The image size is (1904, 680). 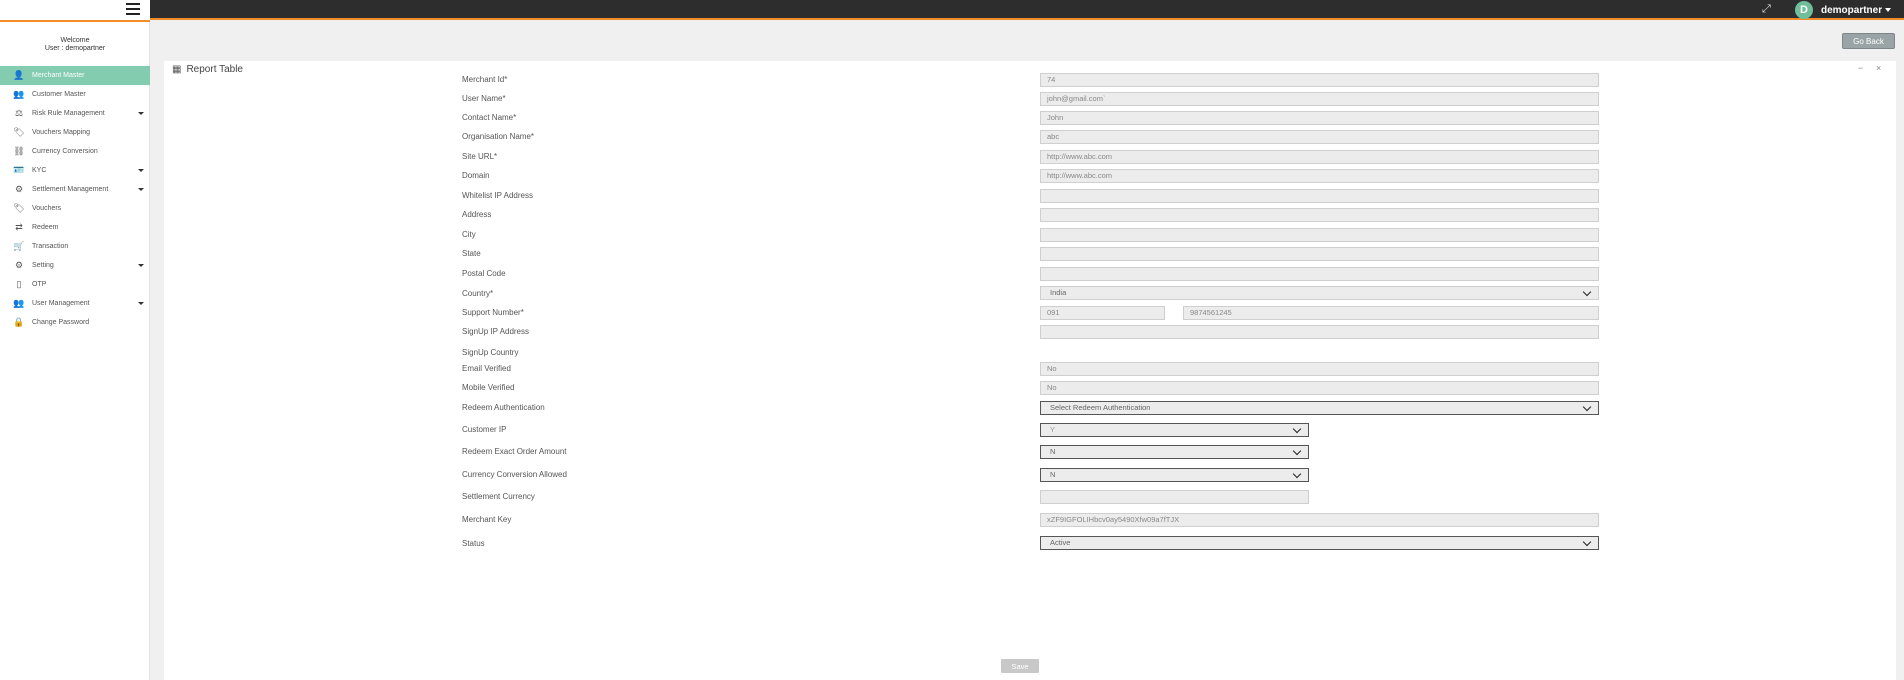 I want to click on country-value: India, so click(x=1058, y=292).